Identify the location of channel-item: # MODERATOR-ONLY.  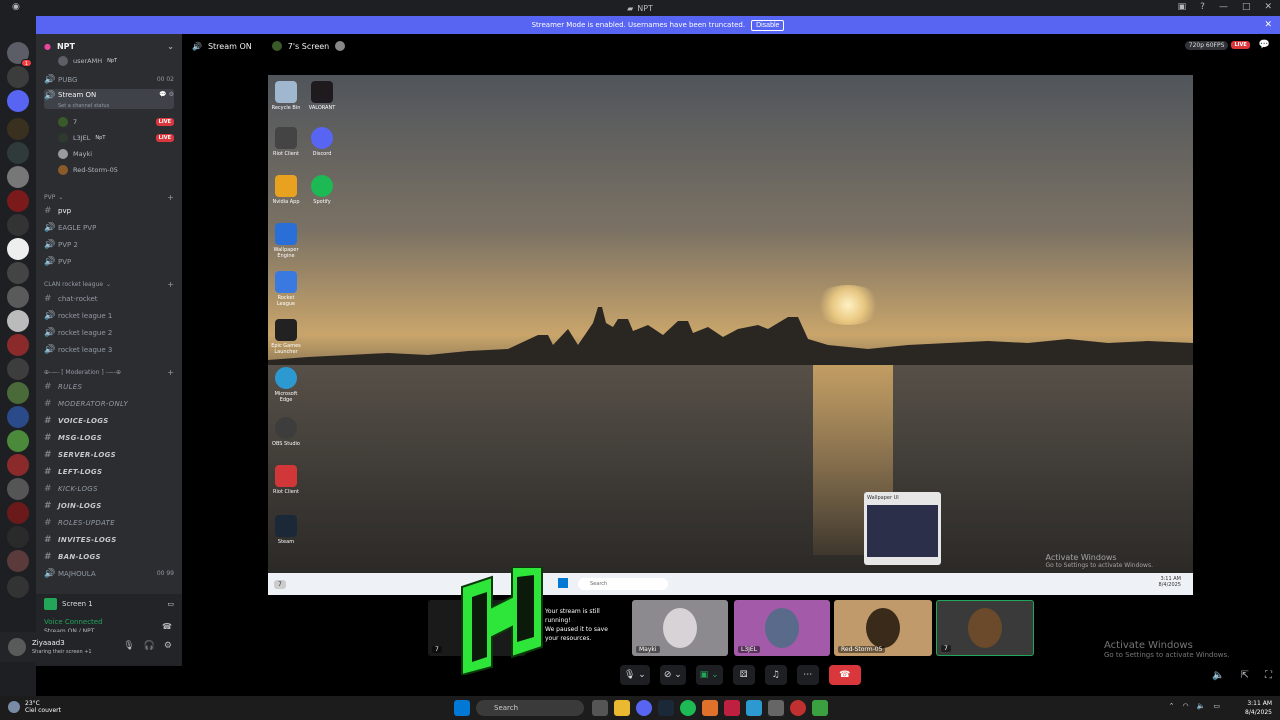
(109, 403).